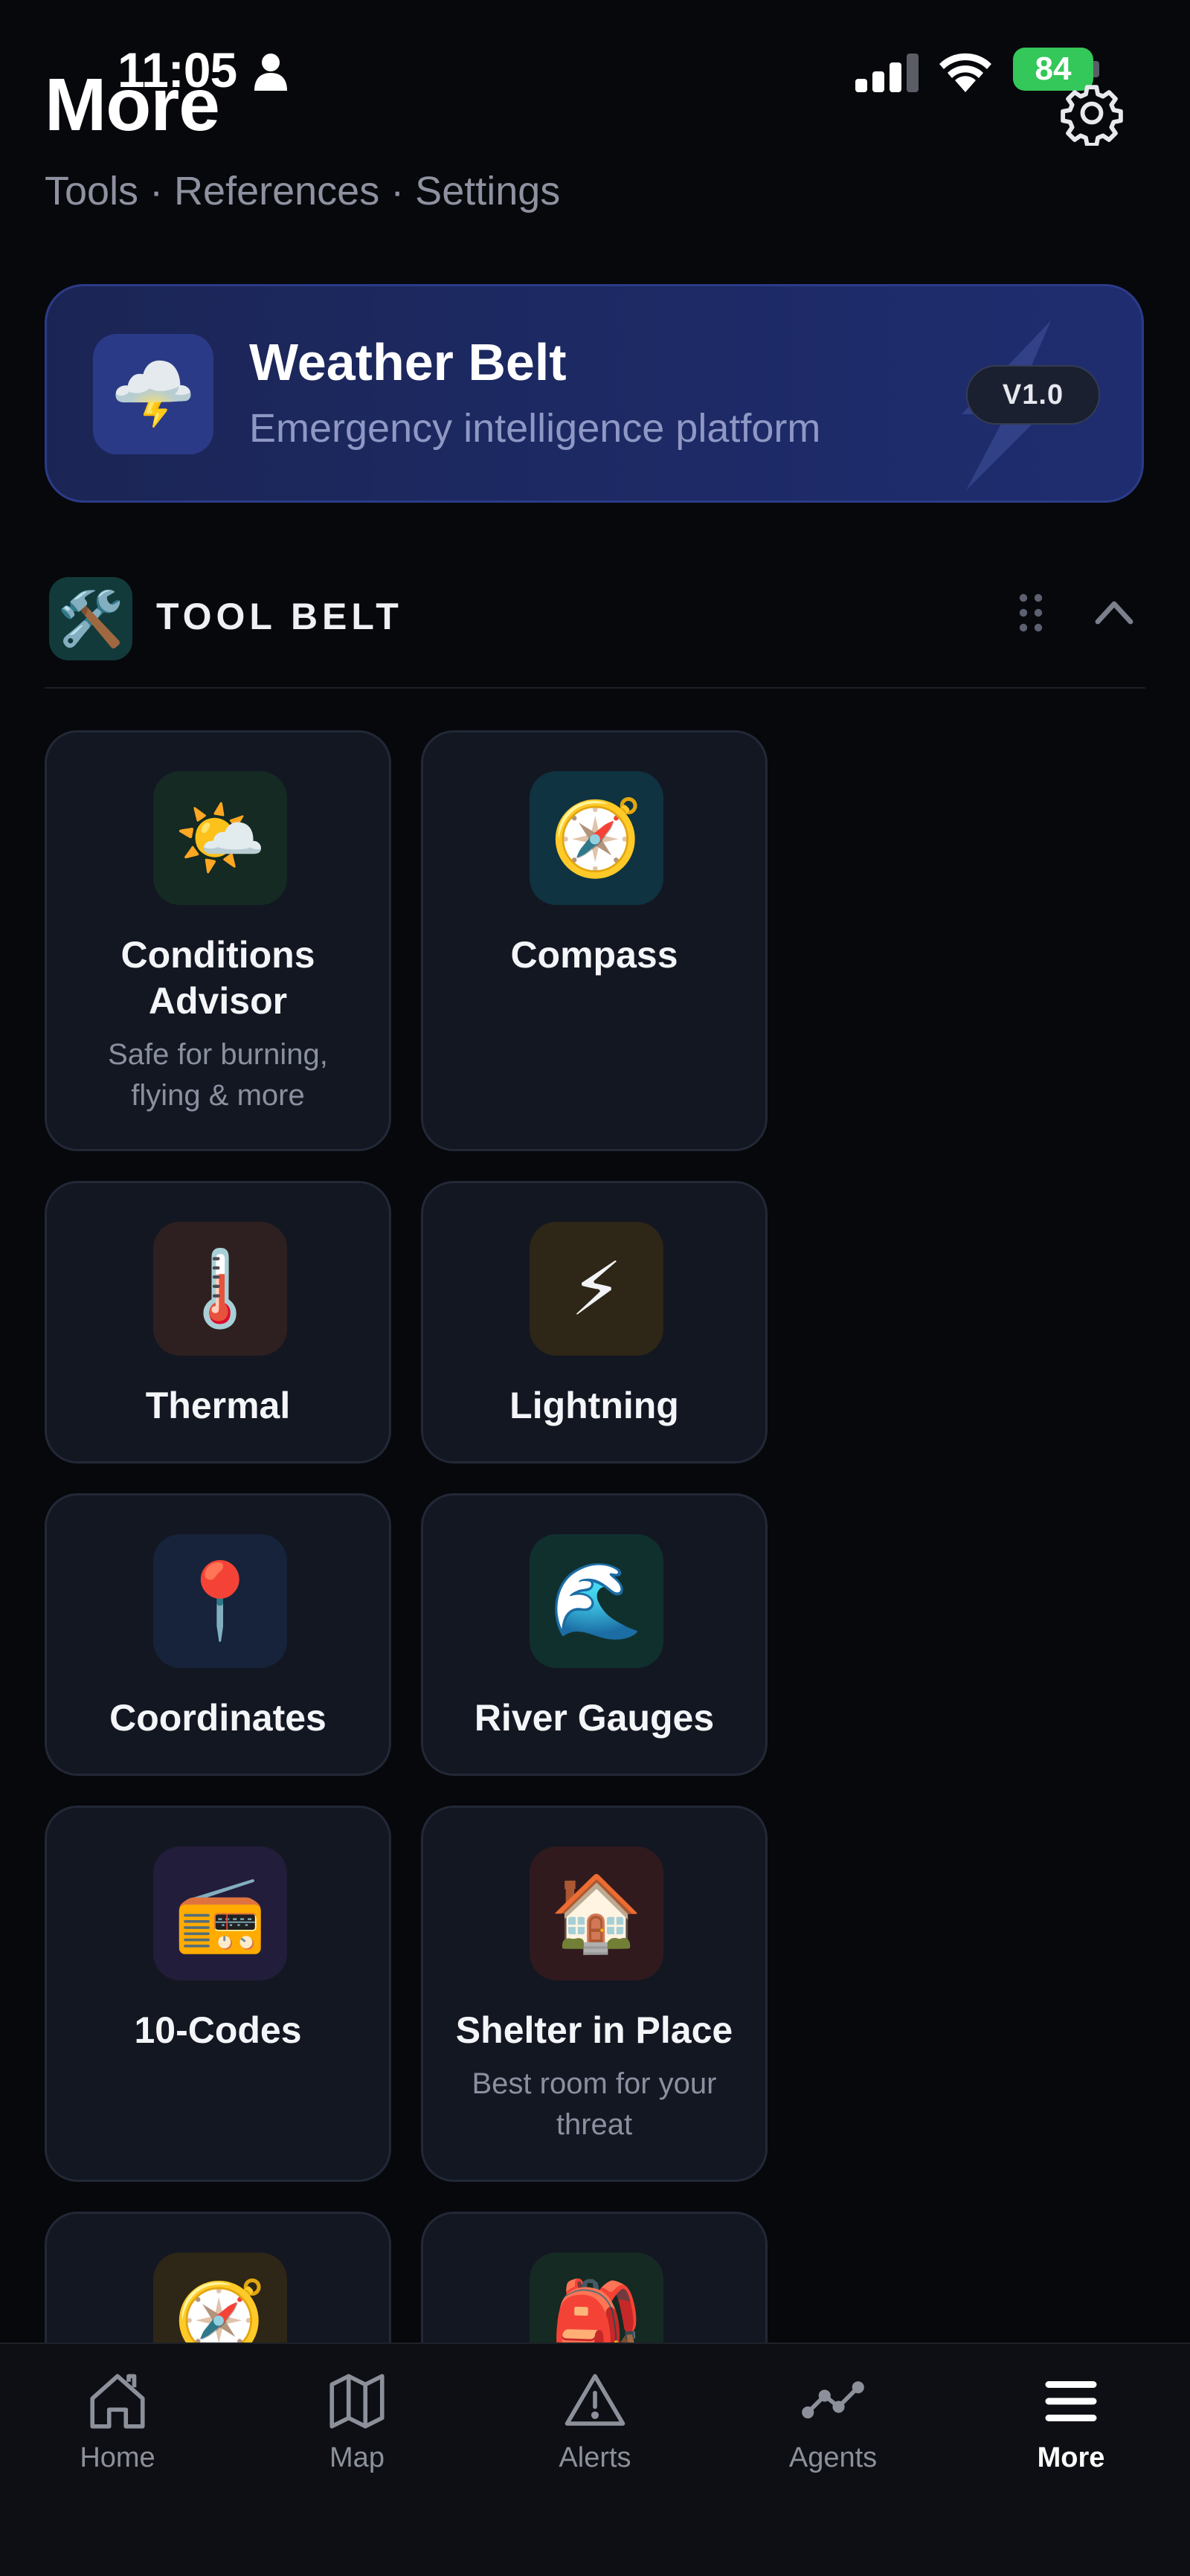  I want to click on tab-alerts: Alerts, so click(595, 2435).